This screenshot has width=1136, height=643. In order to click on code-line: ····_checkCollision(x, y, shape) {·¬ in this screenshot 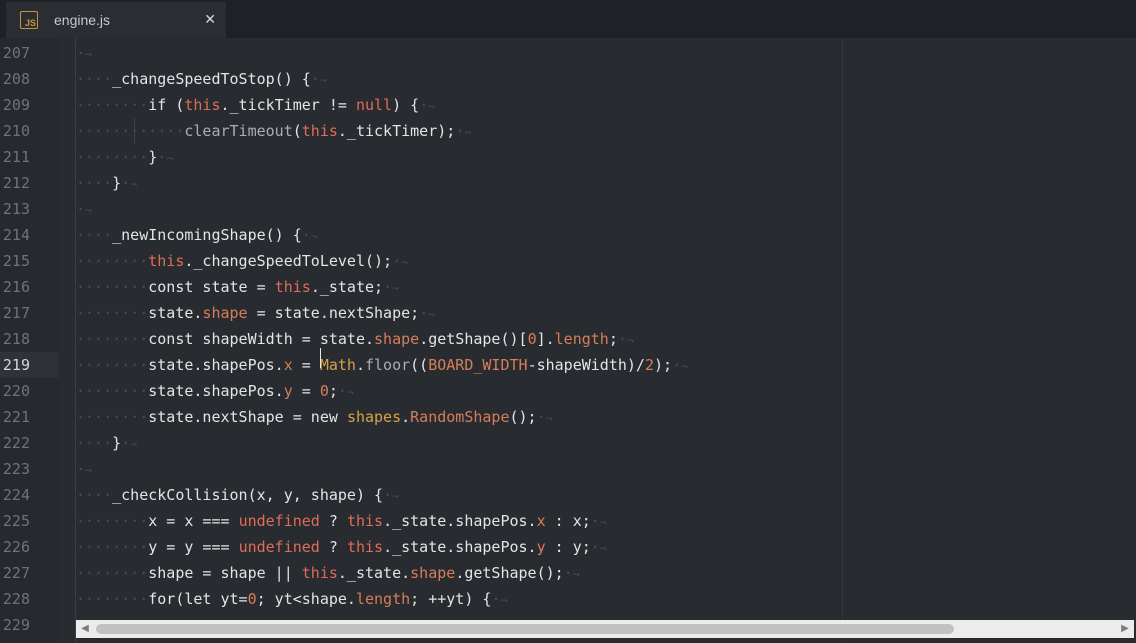, I will do `click(237, 495)`.